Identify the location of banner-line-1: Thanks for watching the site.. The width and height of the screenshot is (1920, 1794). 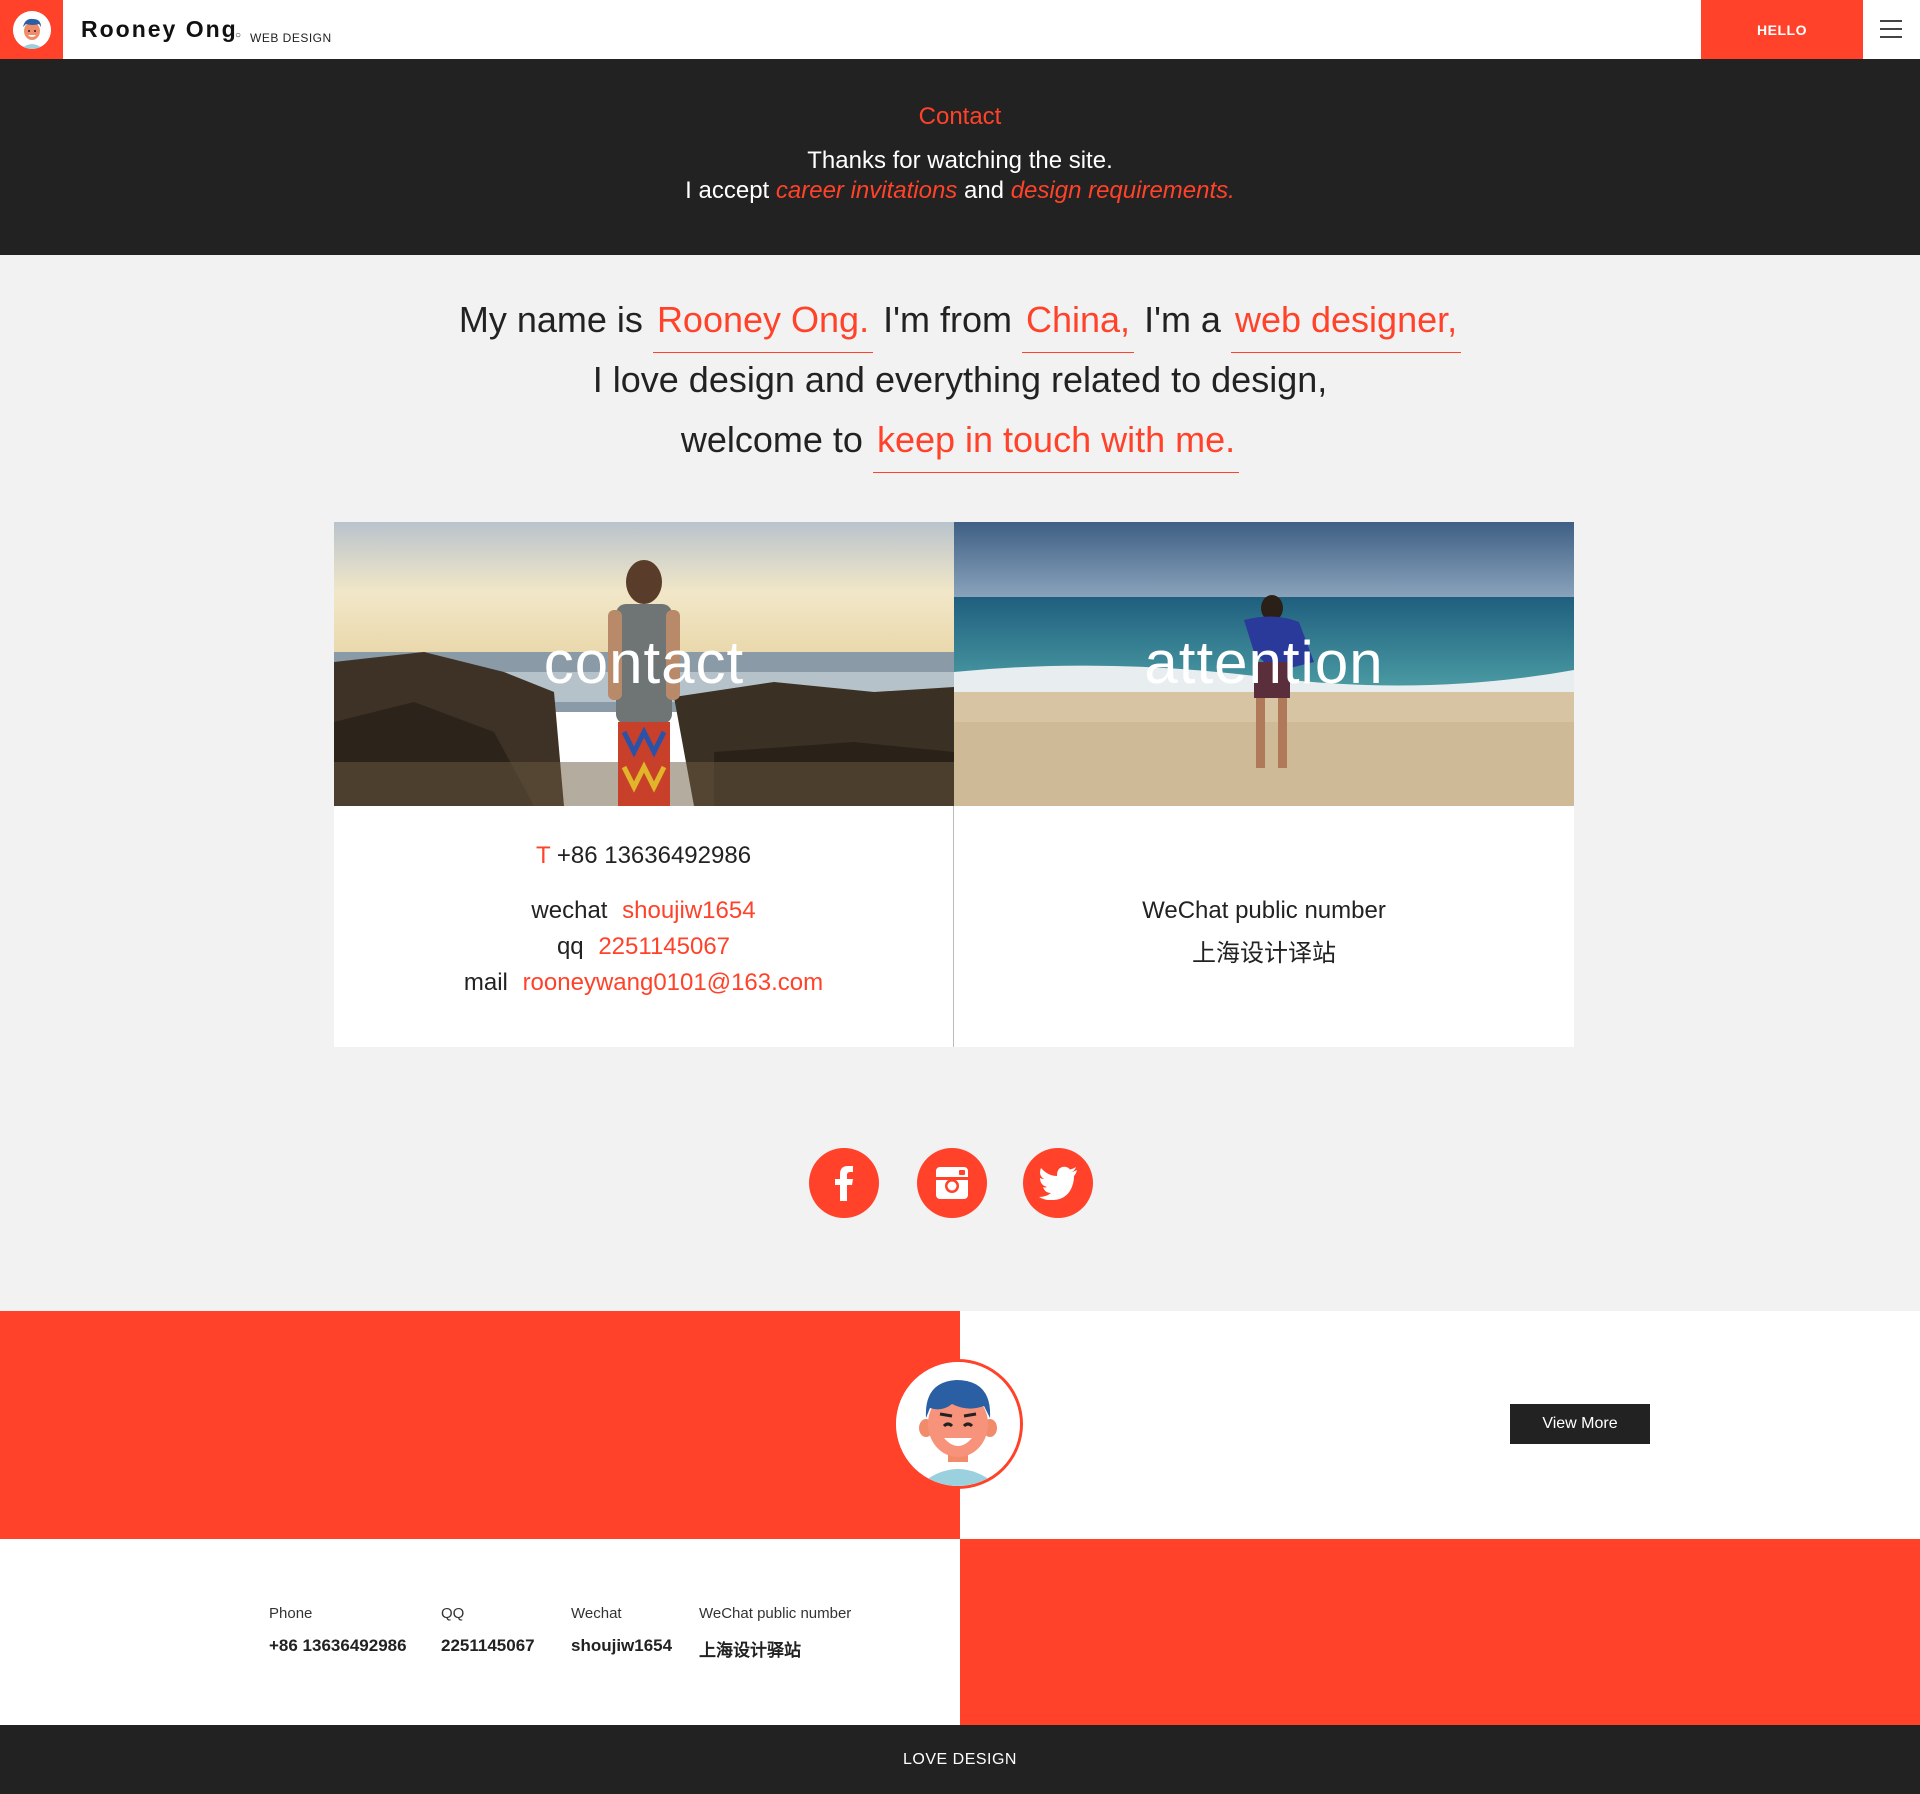
(960, 160).